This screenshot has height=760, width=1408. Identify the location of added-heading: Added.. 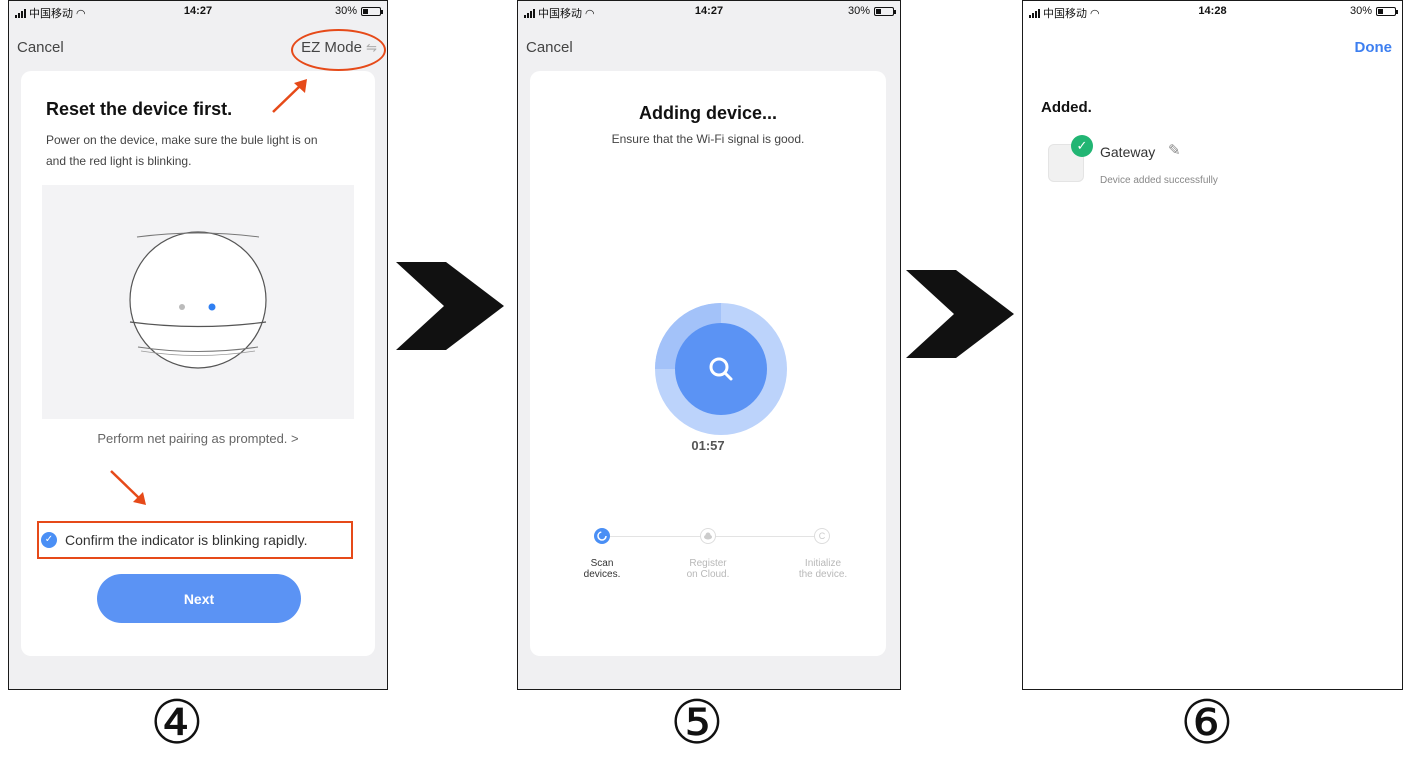
(1066, 107).